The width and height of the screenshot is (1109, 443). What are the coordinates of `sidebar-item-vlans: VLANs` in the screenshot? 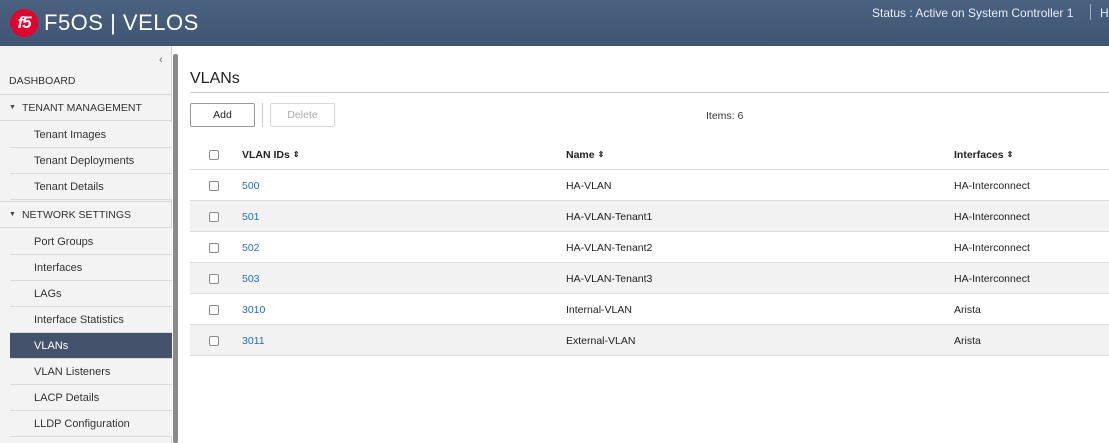 It's located at (91, 346).